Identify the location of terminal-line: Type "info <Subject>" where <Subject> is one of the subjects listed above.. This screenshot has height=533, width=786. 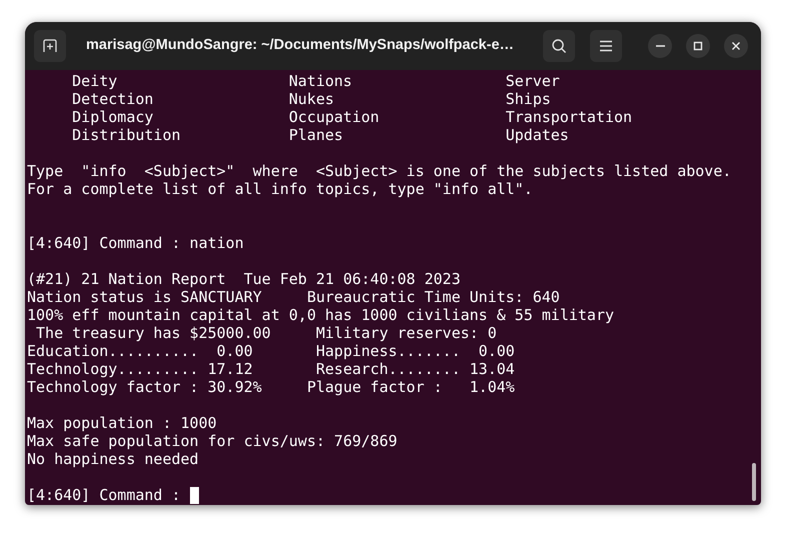
(379, 171).